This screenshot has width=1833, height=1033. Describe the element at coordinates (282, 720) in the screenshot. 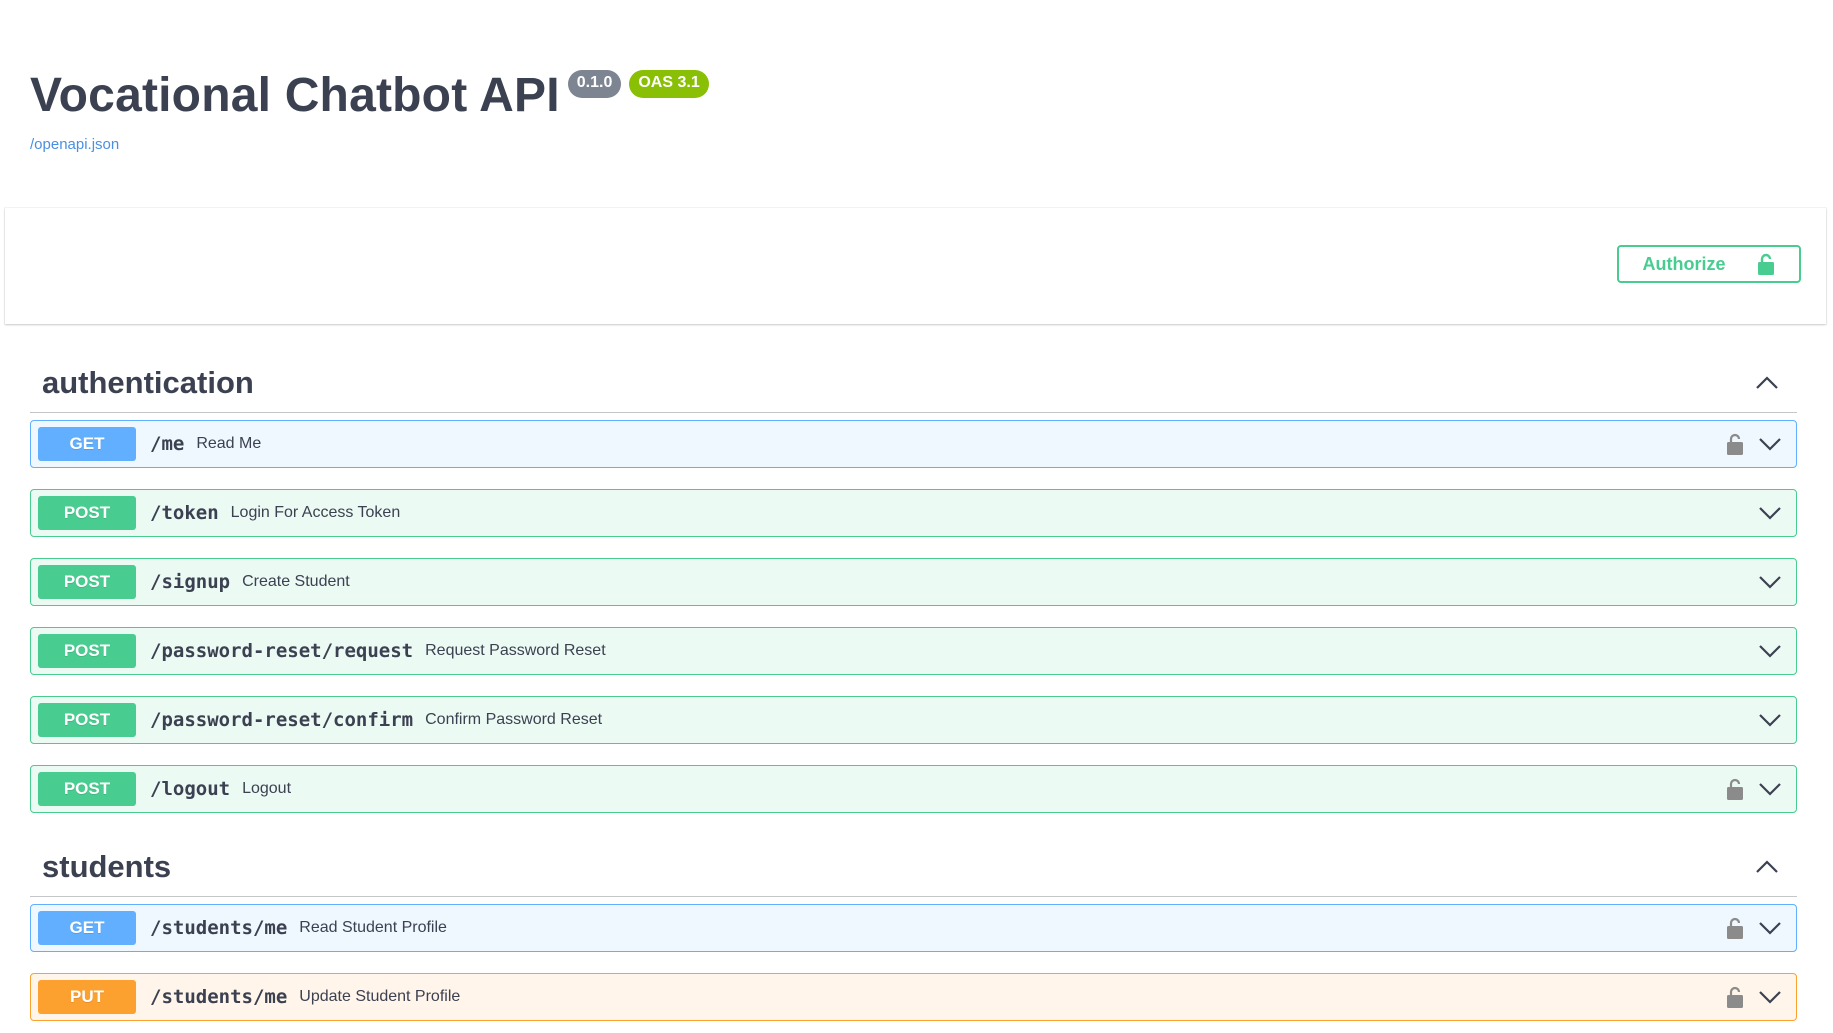

I see `operation-path: /password-reset/confirm` at that location.